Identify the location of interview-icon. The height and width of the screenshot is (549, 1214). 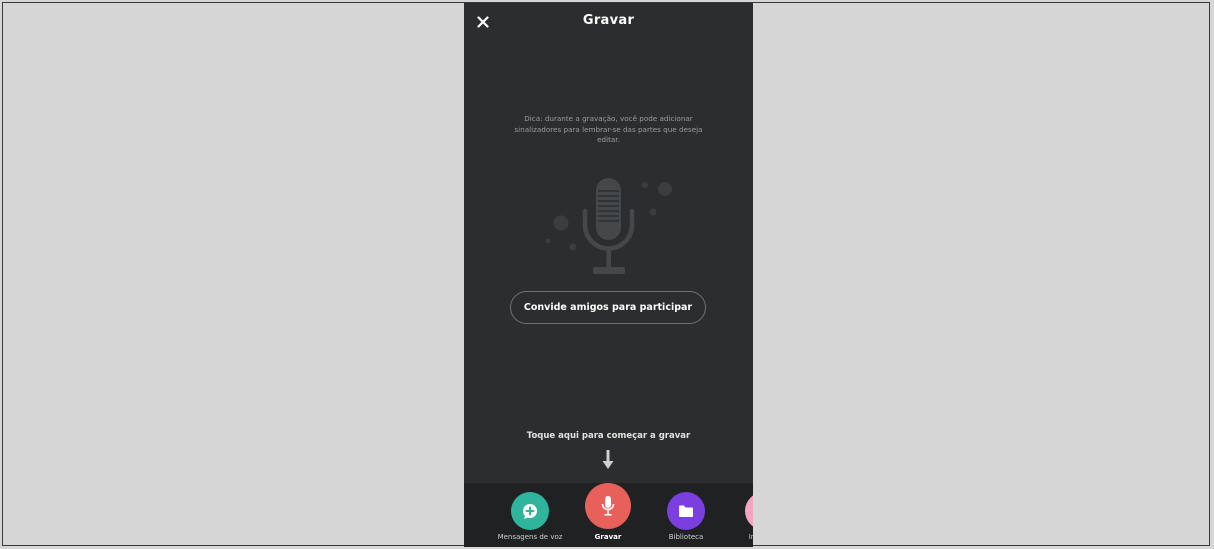
(749, 511).